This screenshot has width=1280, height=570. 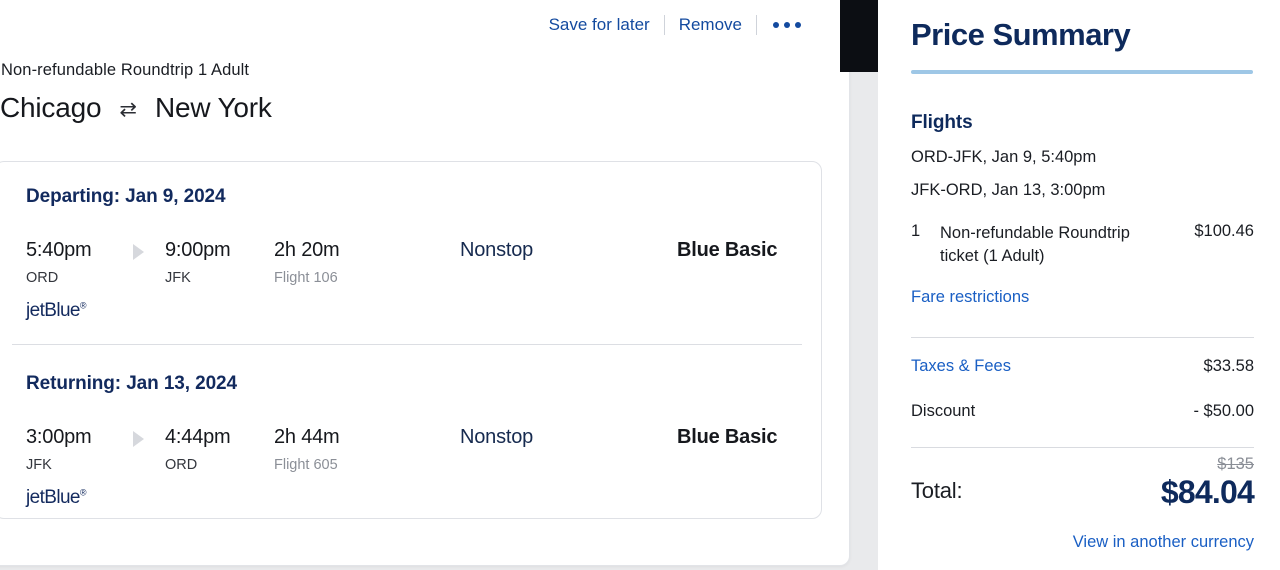 What do you see at coordinates (131, 383) in the screenshot?
I see `leg-title-returning: Returning: Jan 13, 2024` at bounding box center [131, 383].